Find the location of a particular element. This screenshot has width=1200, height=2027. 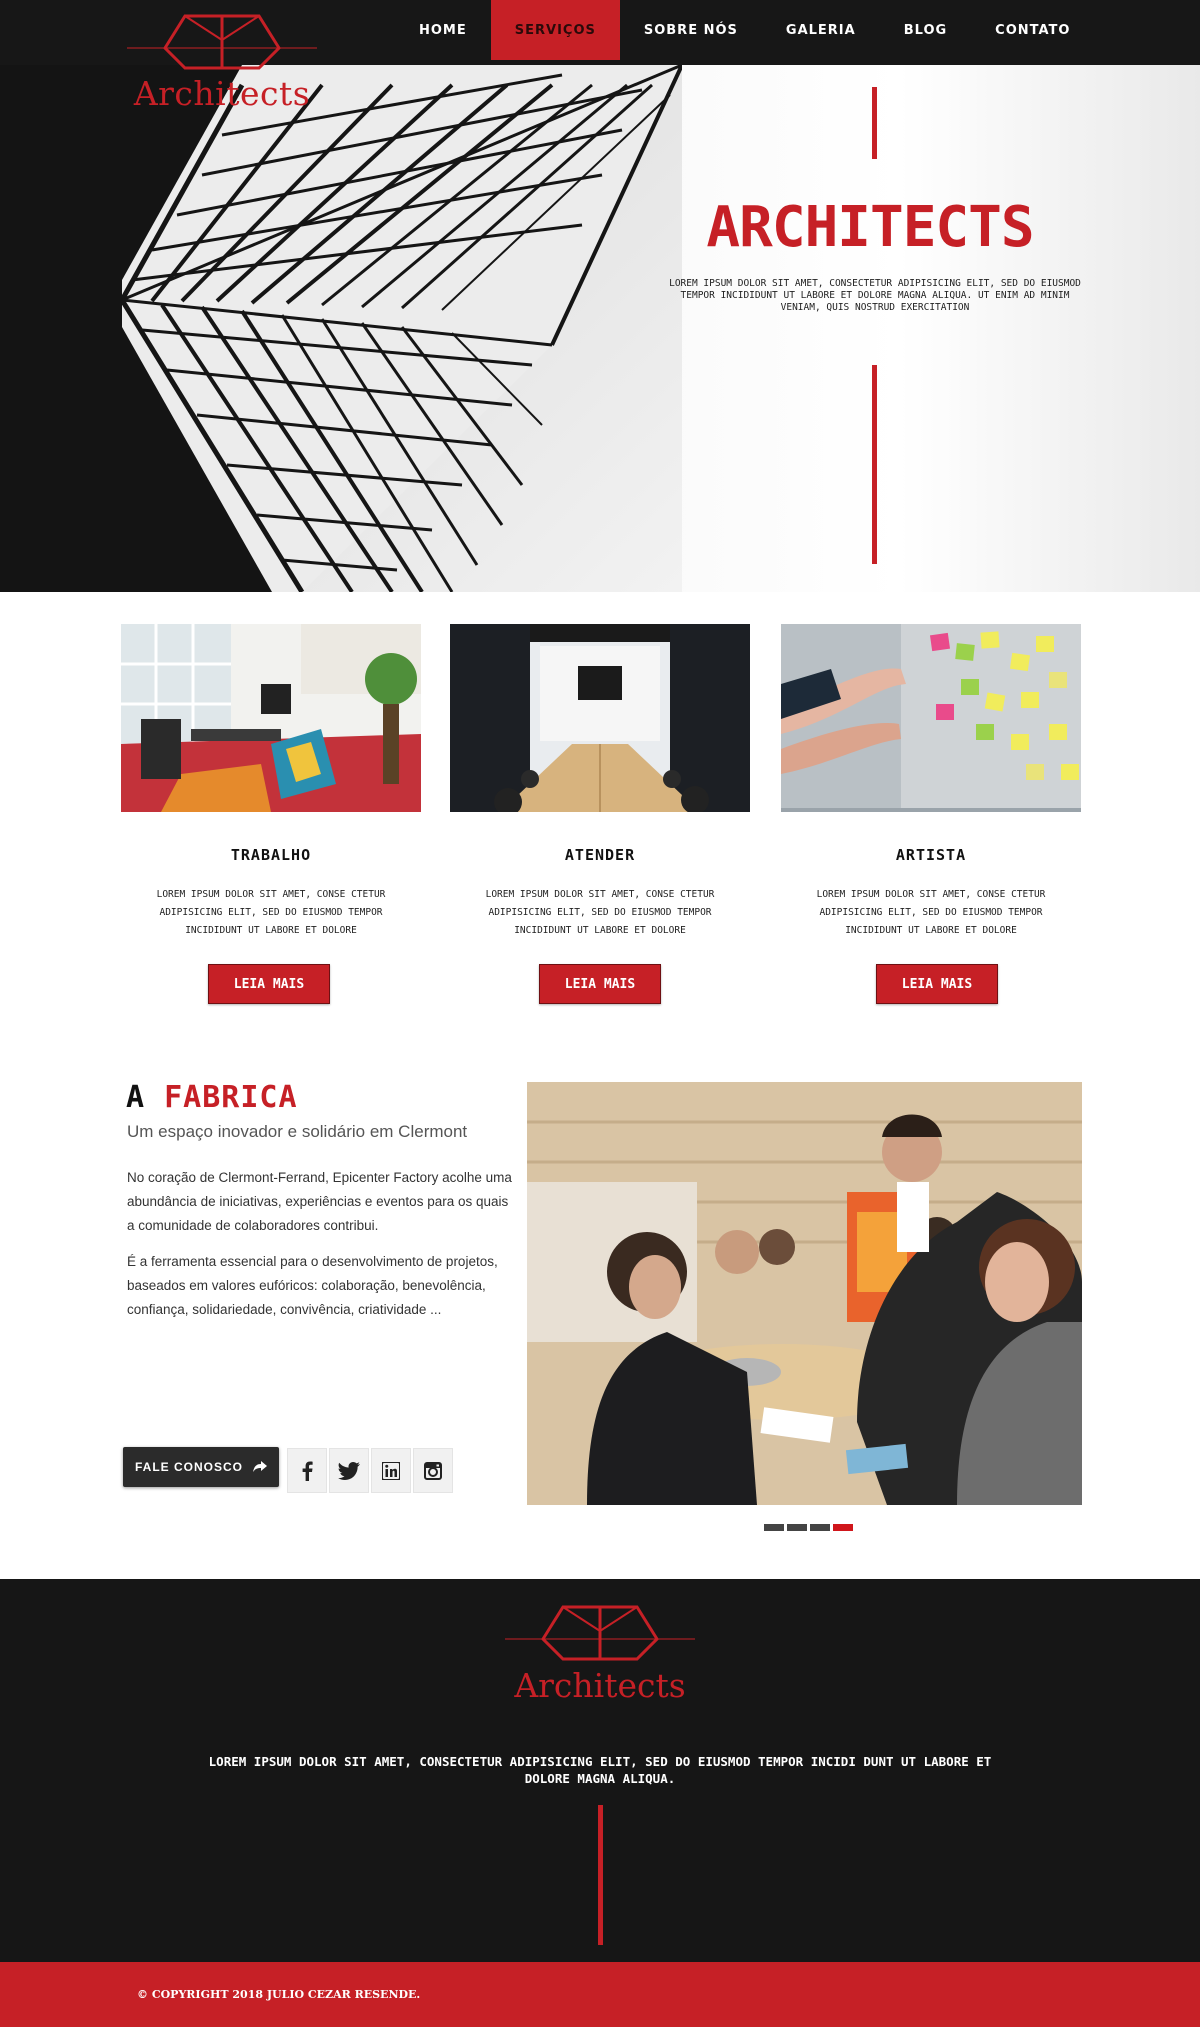

slider-dots is located at coordinates (808, 1527).